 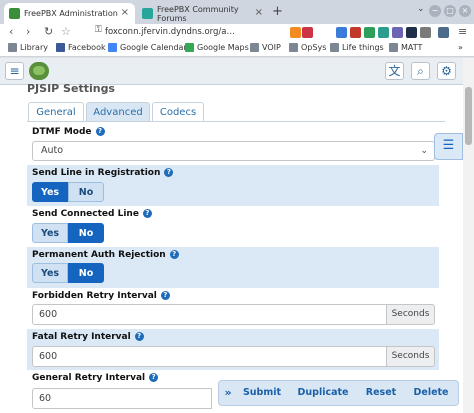 What do you see at coordinates (122, 398) in the screenshot?
I see `general-retry-interval-input: 60` at bounding box center [122, 398].